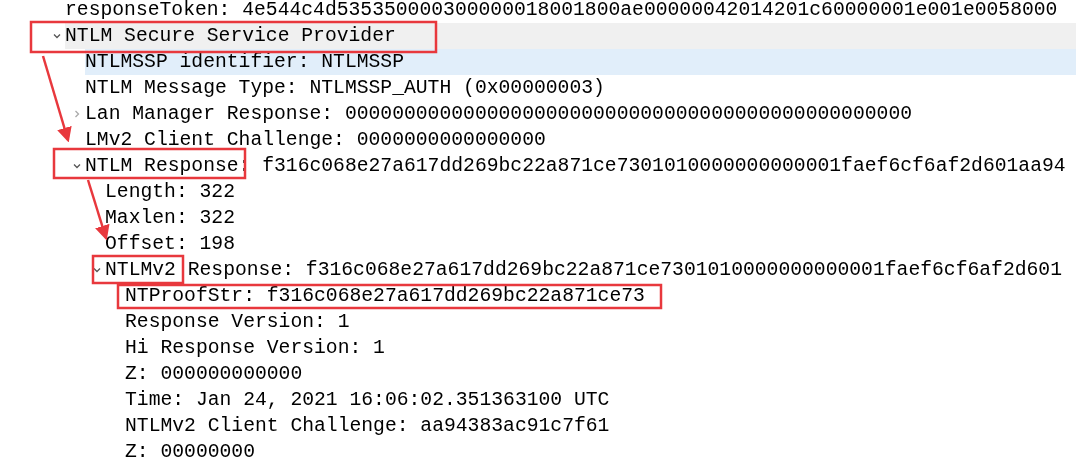 The image size is (1076, 475). Describe the element at coordinates (170, 244) in the screenshot. I see `tree-row: Offset: 198` at that location.